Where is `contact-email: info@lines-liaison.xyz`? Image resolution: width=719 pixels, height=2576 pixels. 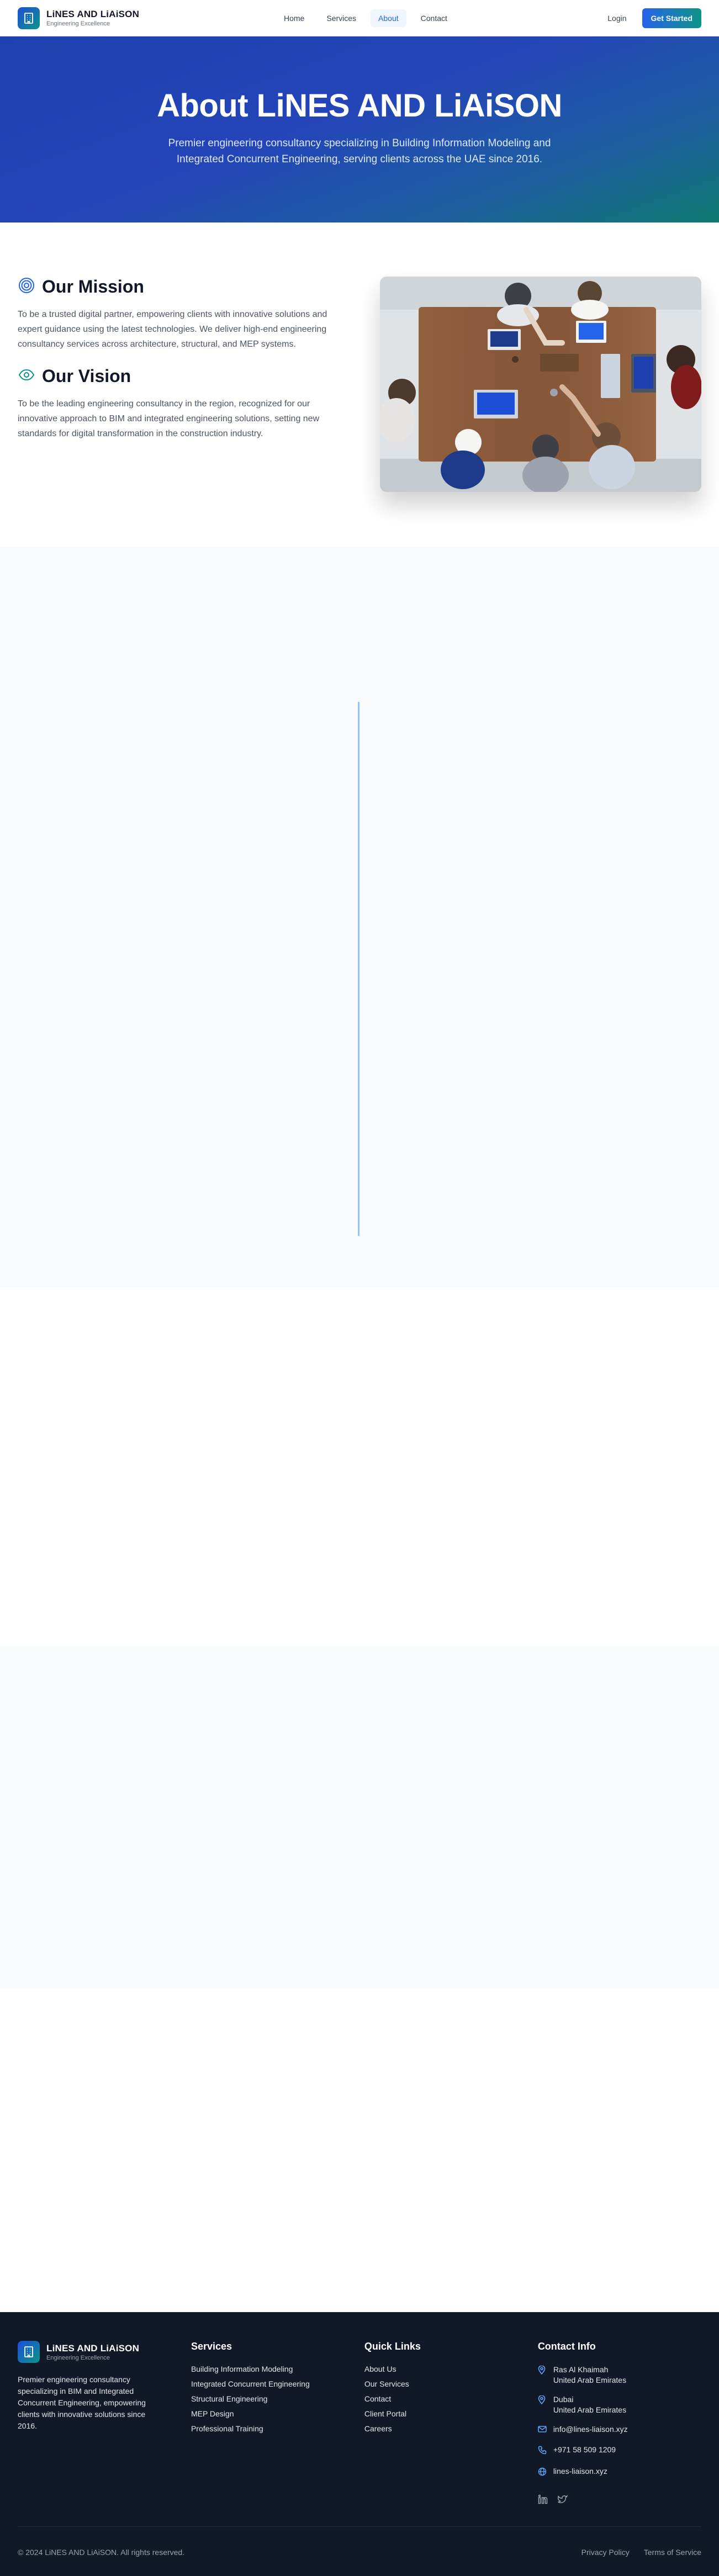 contact-email: info@lines-liaison.xyz is located at coordinates (620, 2430).